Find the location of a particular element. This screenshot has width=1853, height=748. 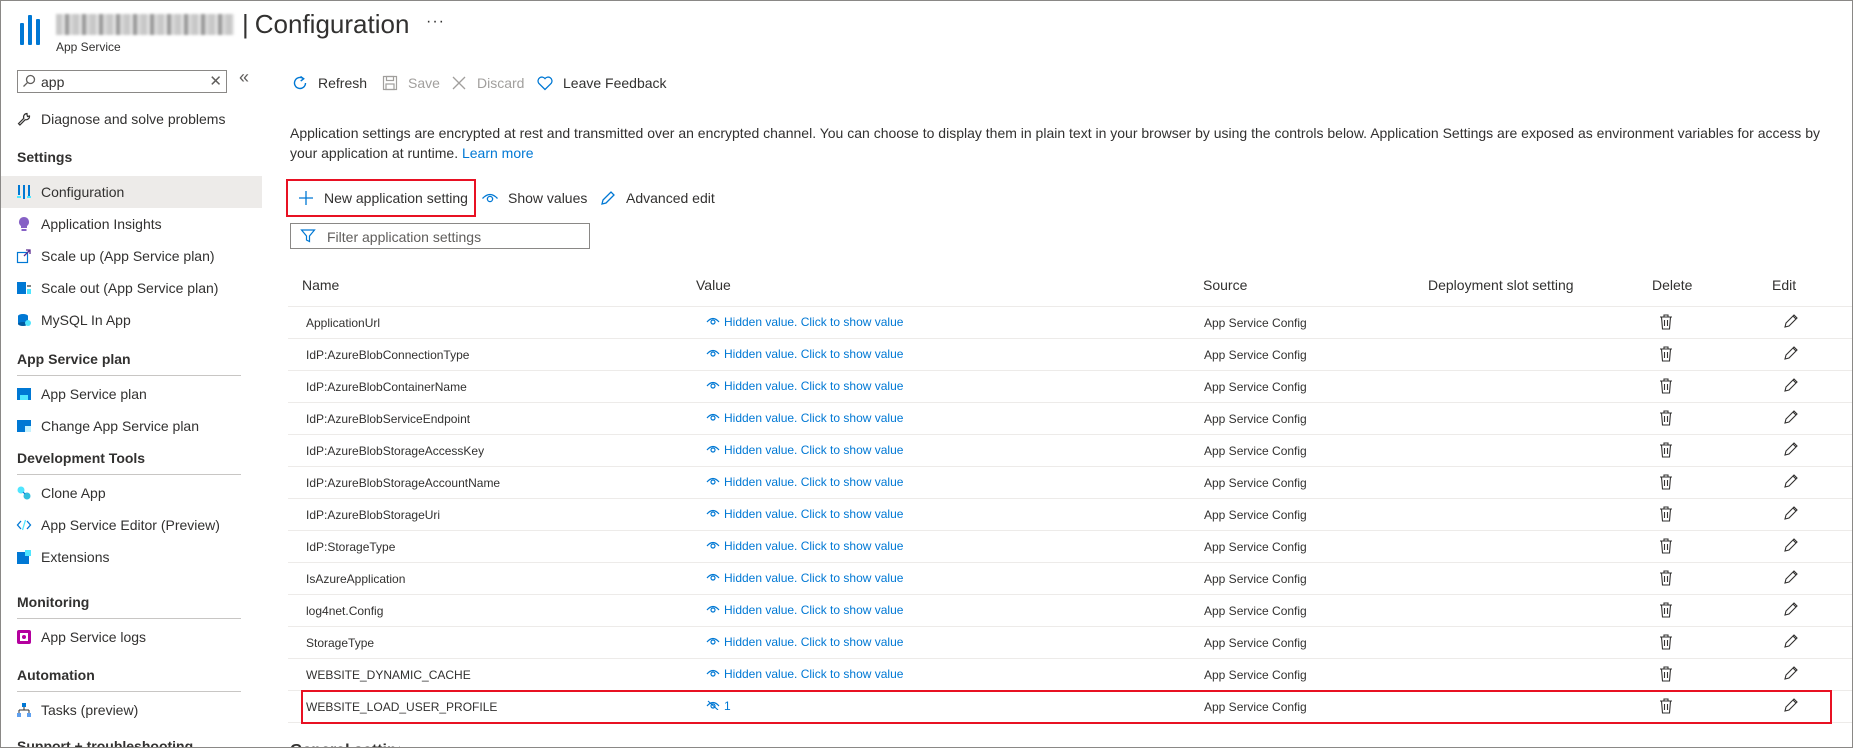

clone-icon is located at coordinates (24, 493).